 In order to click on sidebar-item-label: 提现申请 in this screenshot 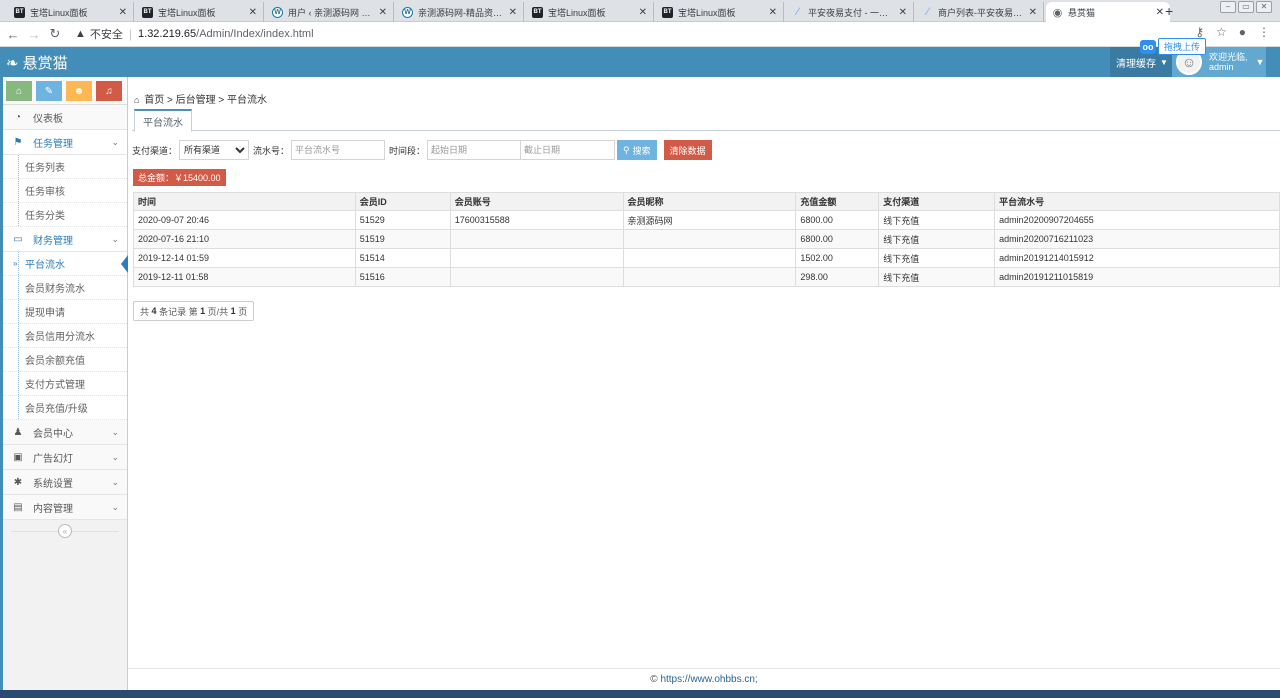, I will do `click(45, 313)`.